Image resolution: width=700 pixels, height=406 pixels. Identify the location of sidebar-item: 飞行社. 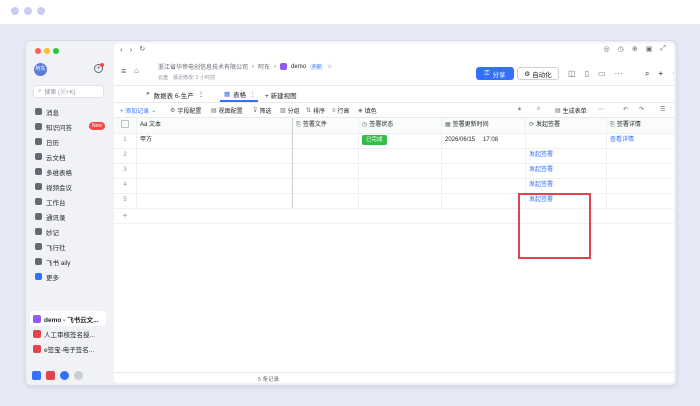
(69, 246).